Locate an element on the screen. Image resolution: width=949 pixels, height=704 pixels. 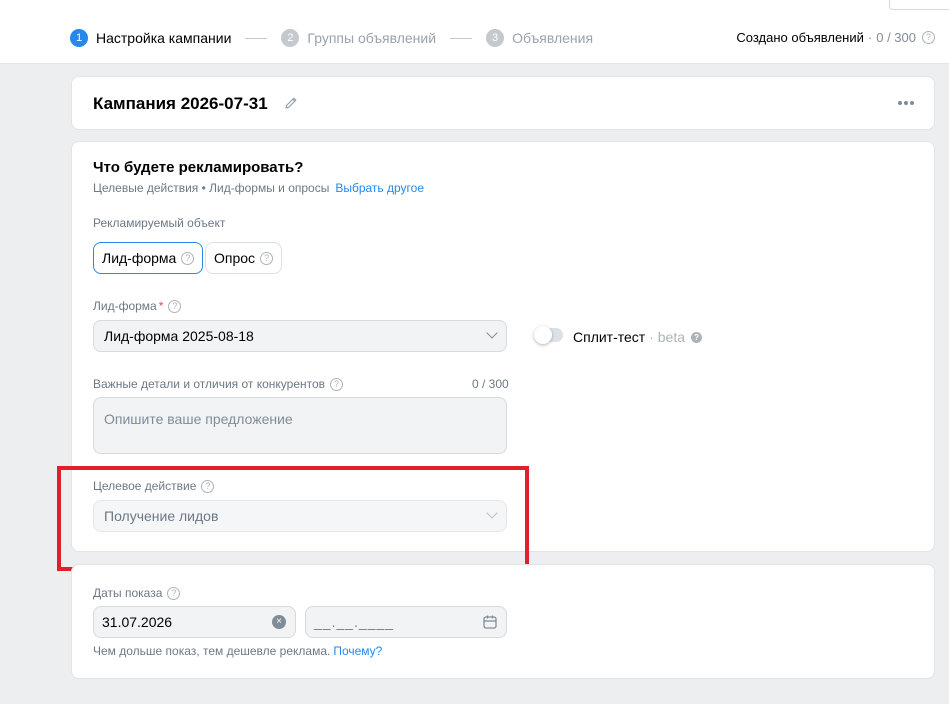
highlight-box is located at coordinates (293, 518).